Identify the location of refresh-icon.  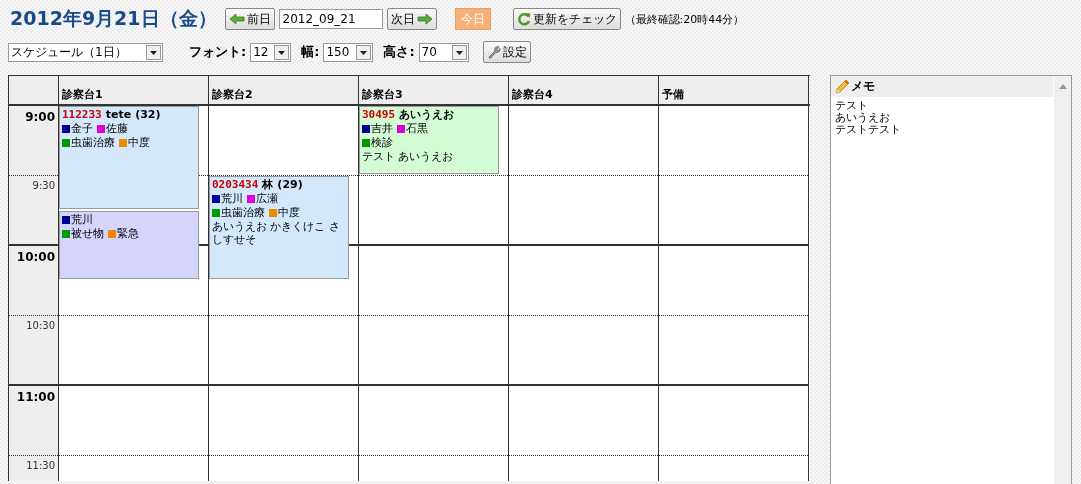
(523, 19).